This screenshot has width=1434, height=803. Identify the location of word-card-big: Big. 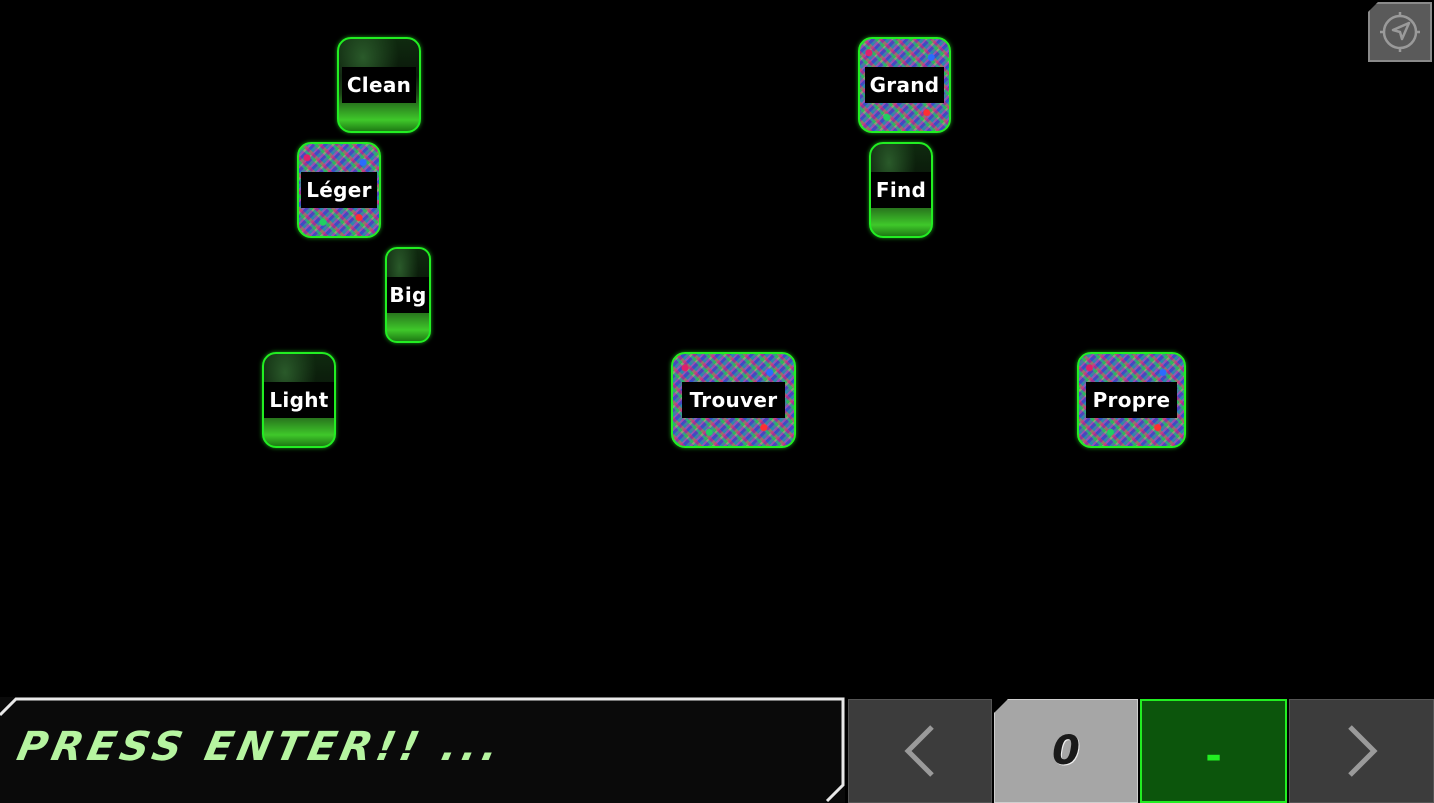
(408, 295).